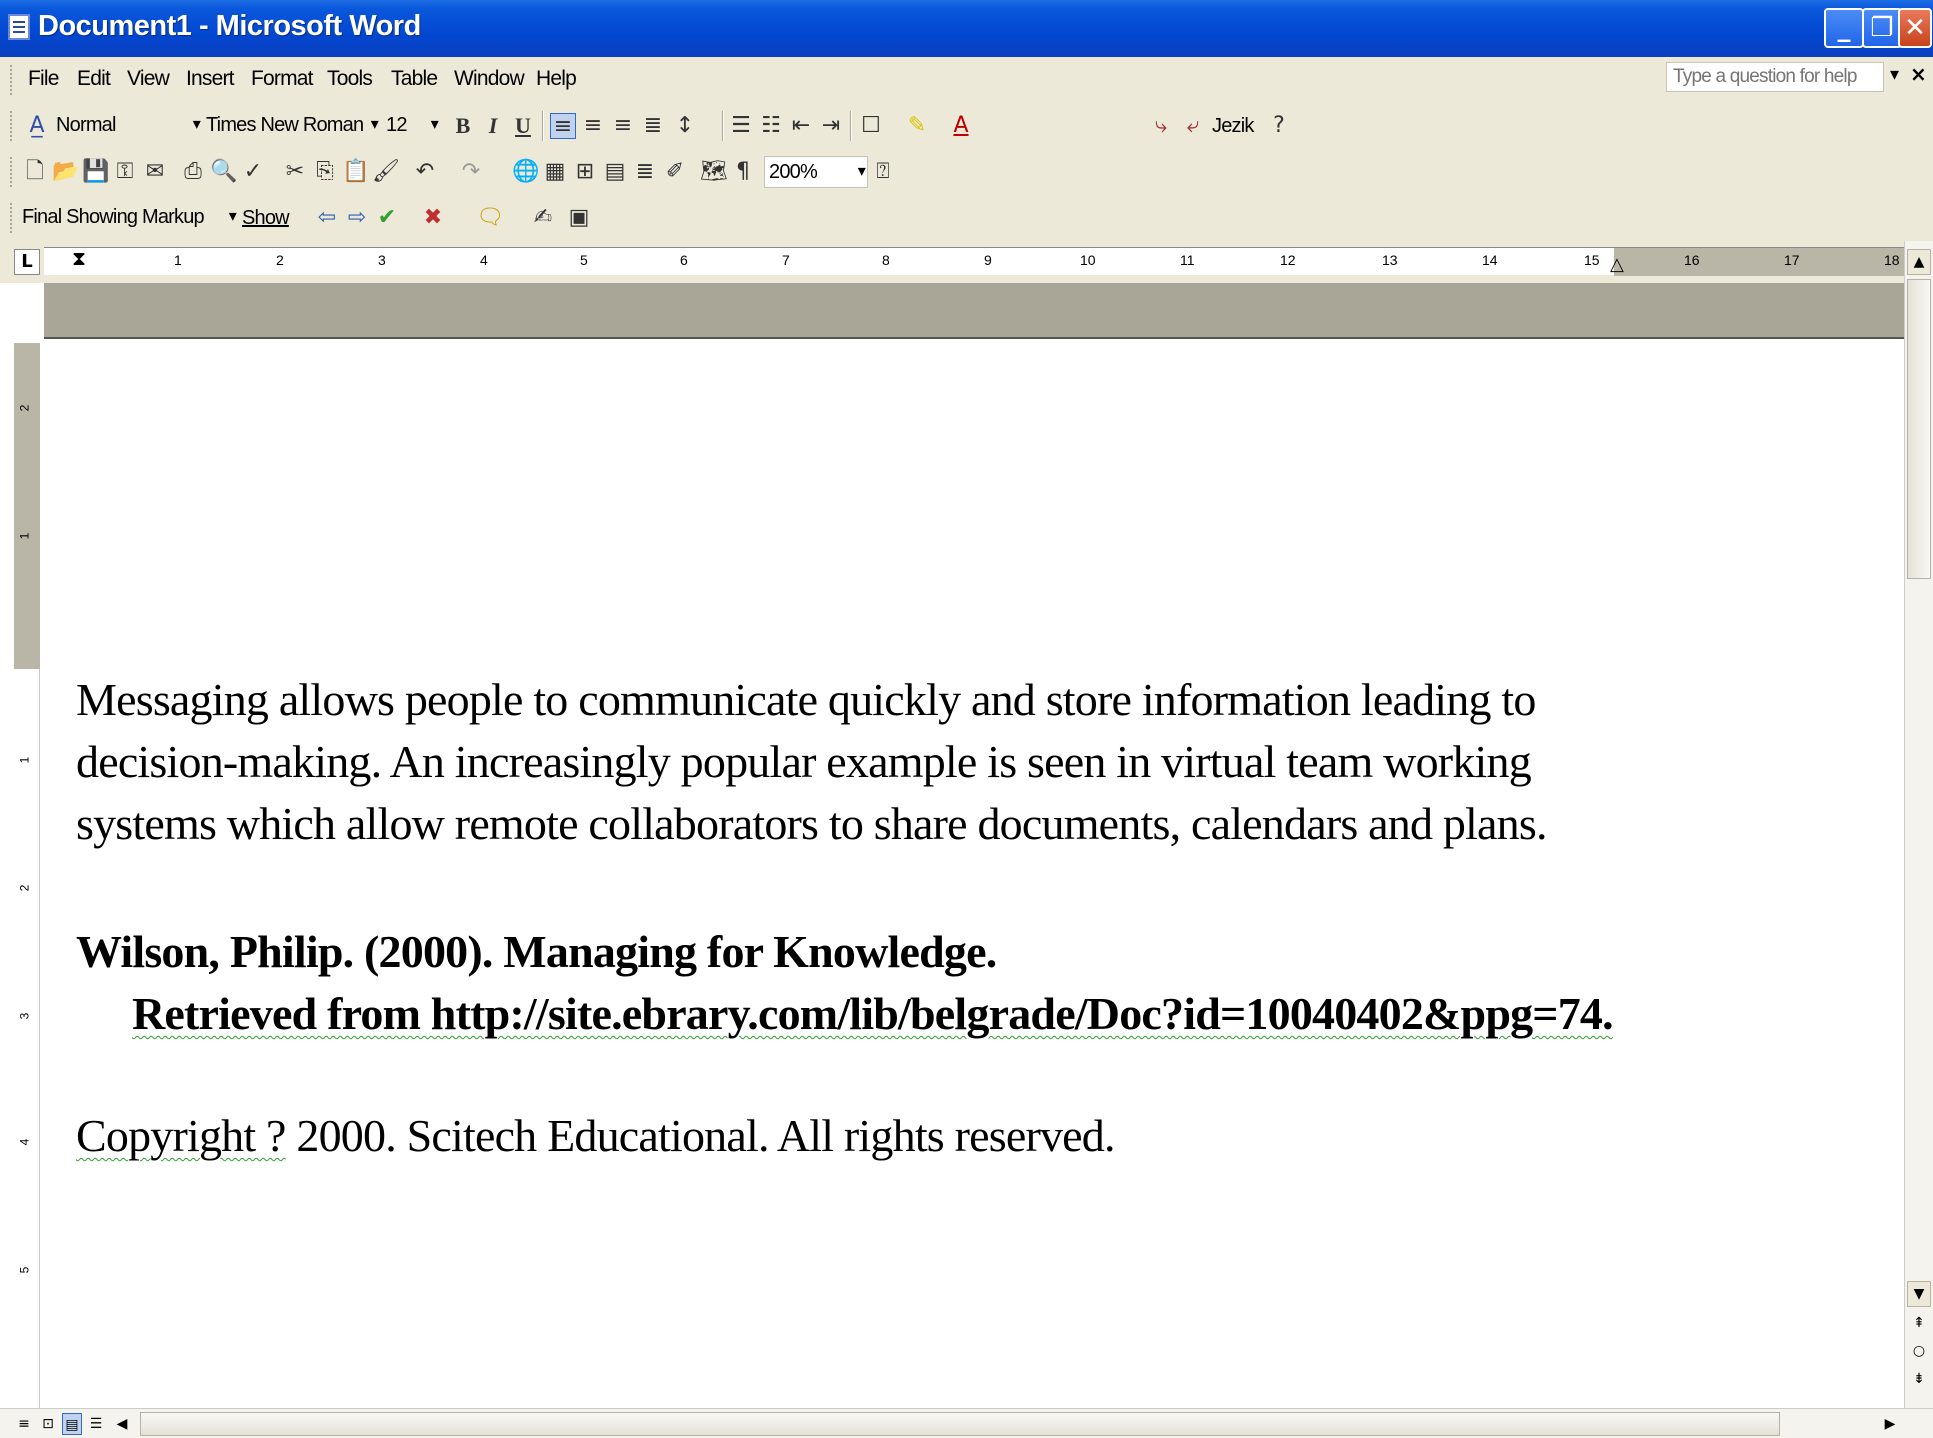 This screenshot has width=1933, height=1438. What do you see at coordinates (563, 126) in the screenshot?
I see `align-left-icon: ≡` at bounding box center [563, 126].